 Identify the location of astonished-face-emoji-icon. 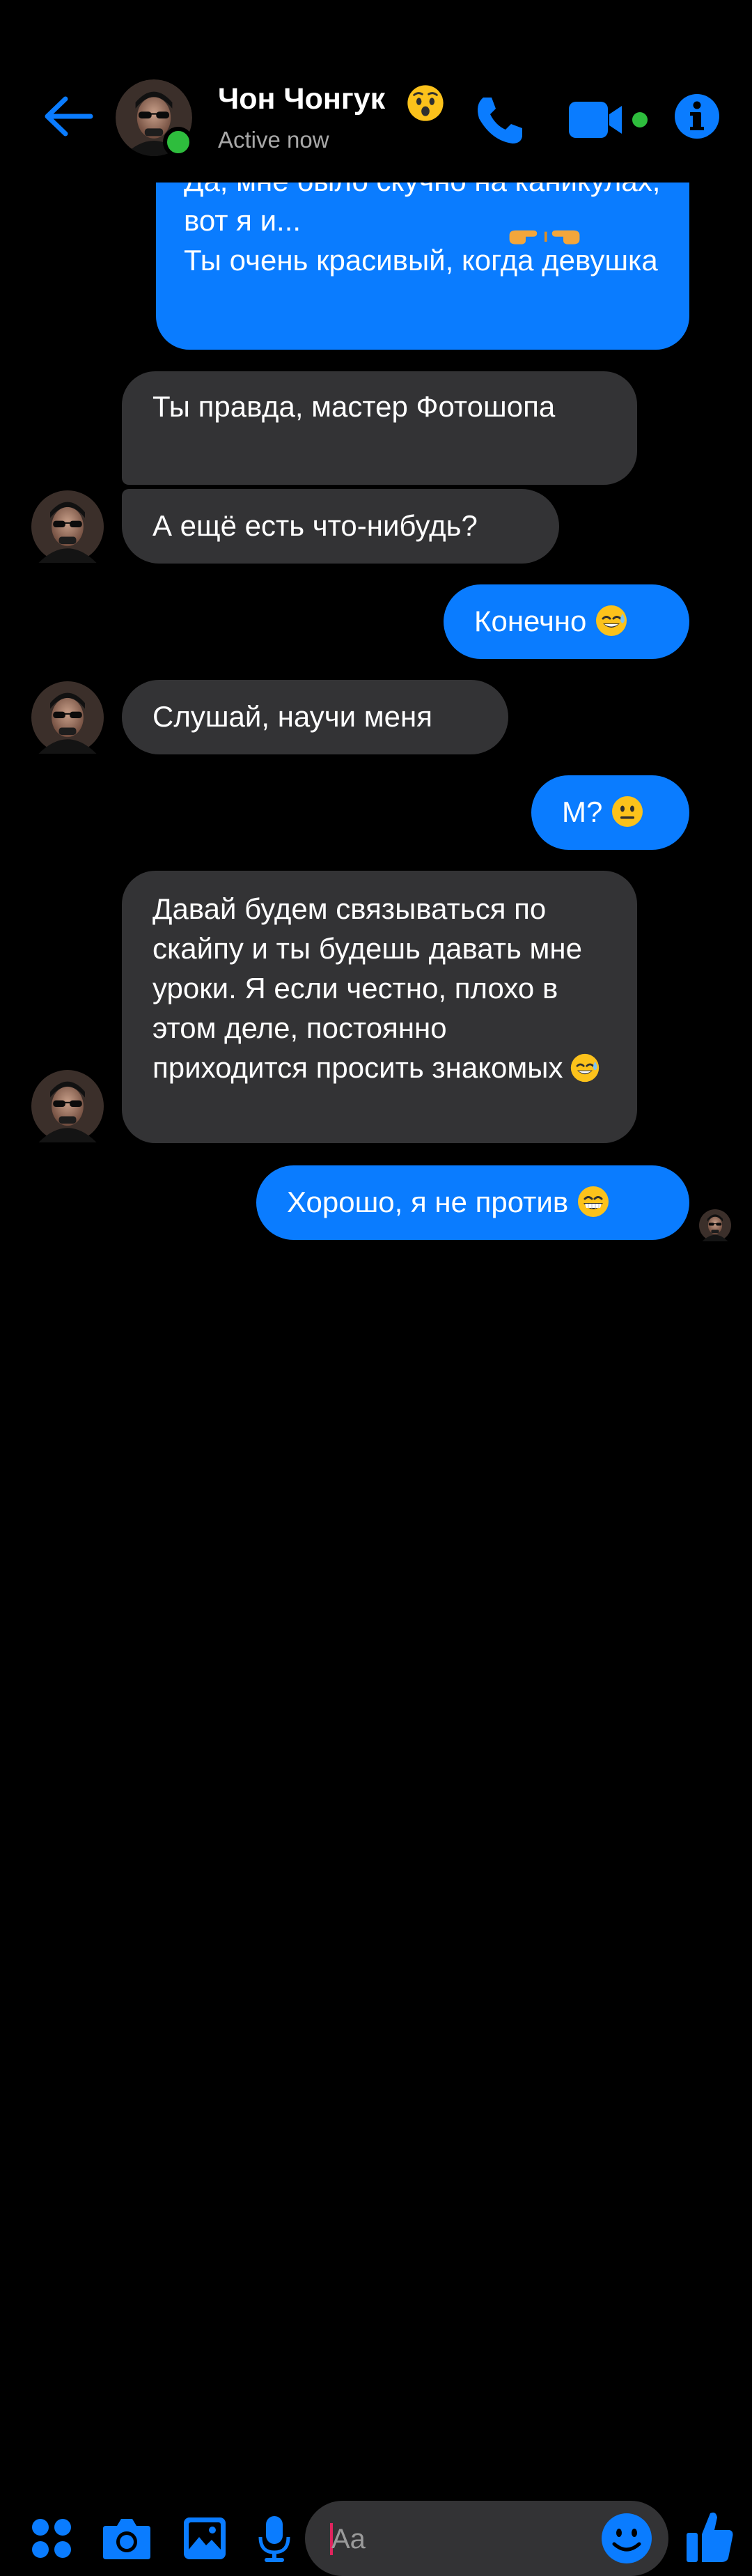
(425, 103).